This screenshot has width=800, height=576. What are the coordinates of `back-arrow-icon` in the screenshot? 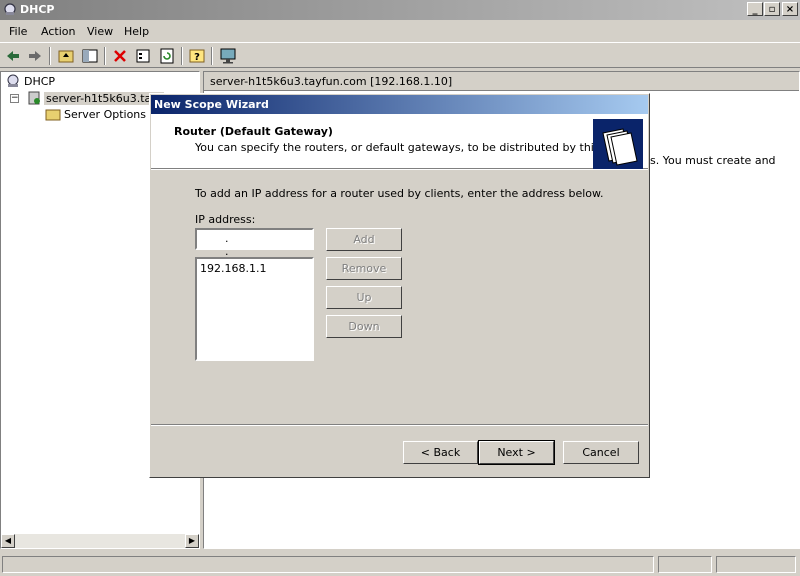 It's located at (13, 56).